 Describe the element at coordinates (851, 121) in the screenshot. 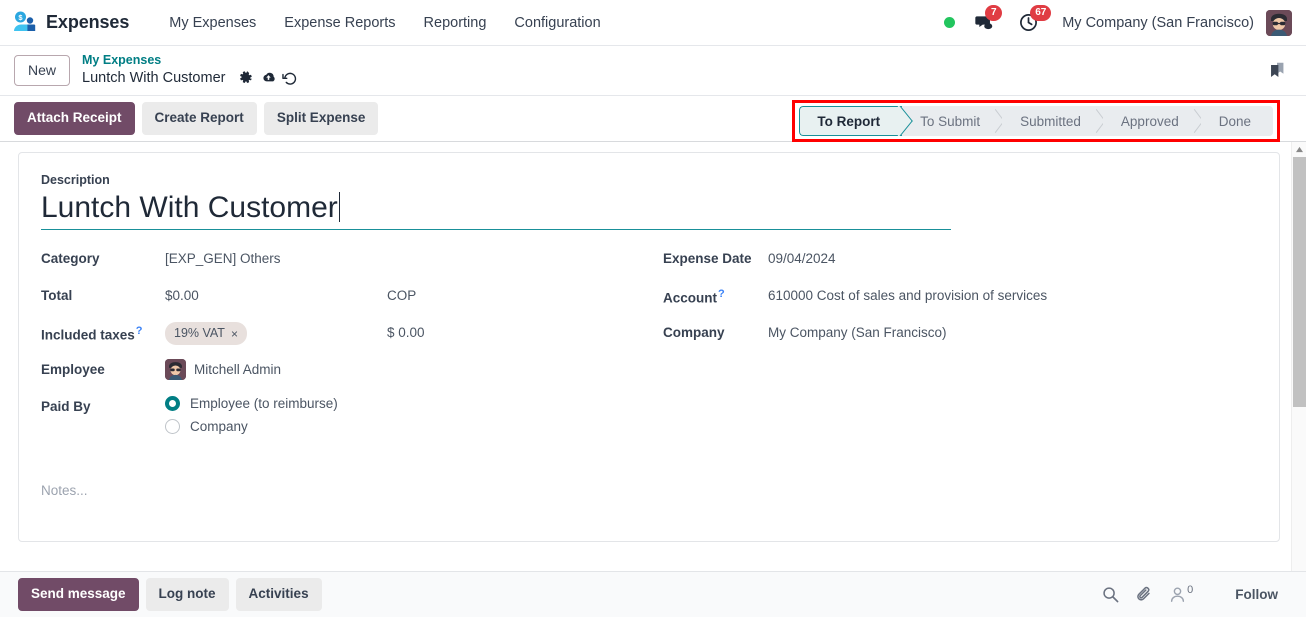

I see `status-stage-to-report: To Report` at that location.